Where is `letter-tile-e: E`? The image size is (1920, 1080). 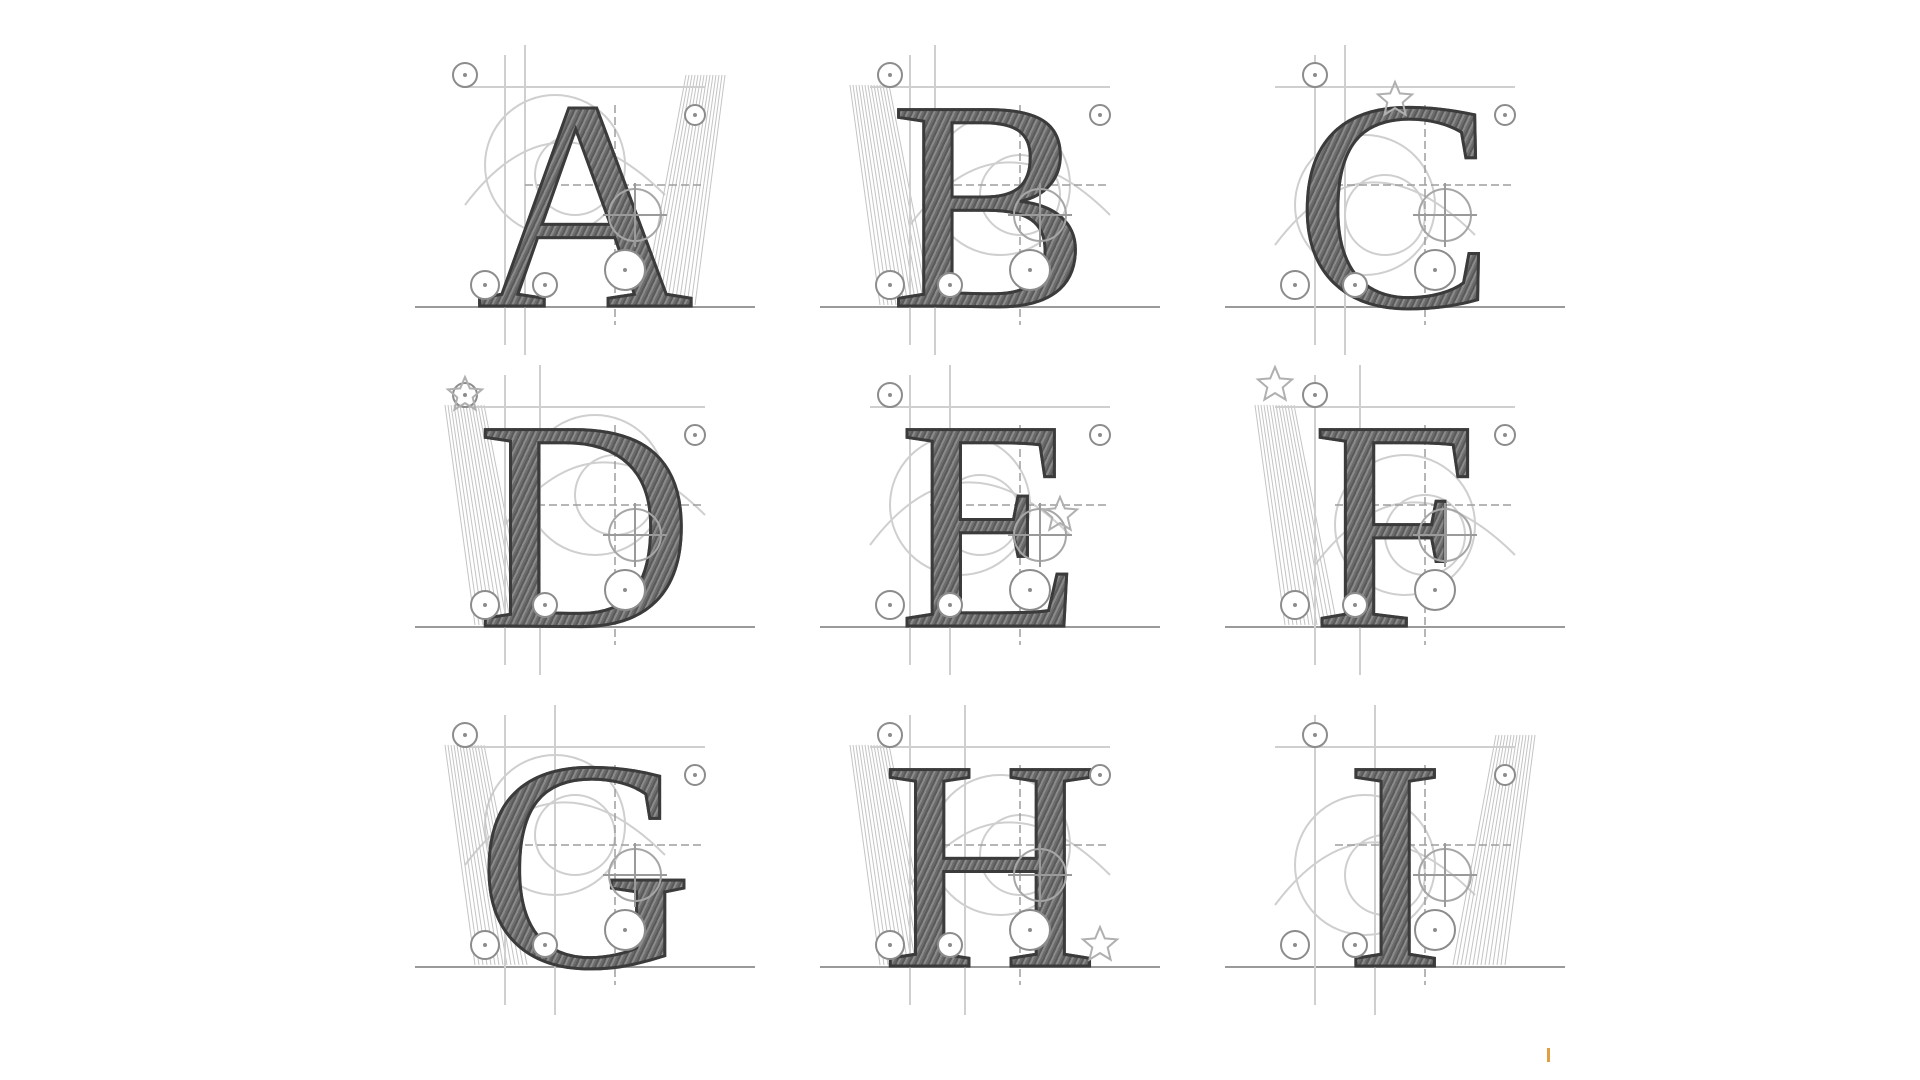
letter-tile-e: E is located at coordinates (990, 525).